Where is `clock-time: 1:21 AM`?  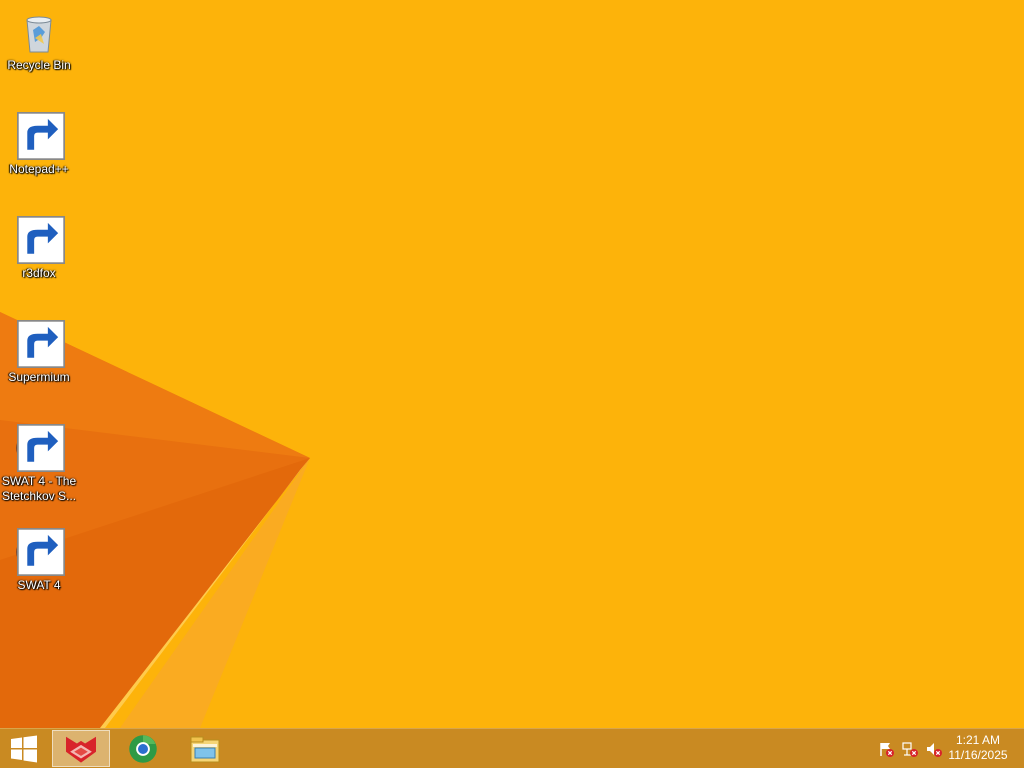
clock-time: 1:21 AM is located at coordinates (978, 740).